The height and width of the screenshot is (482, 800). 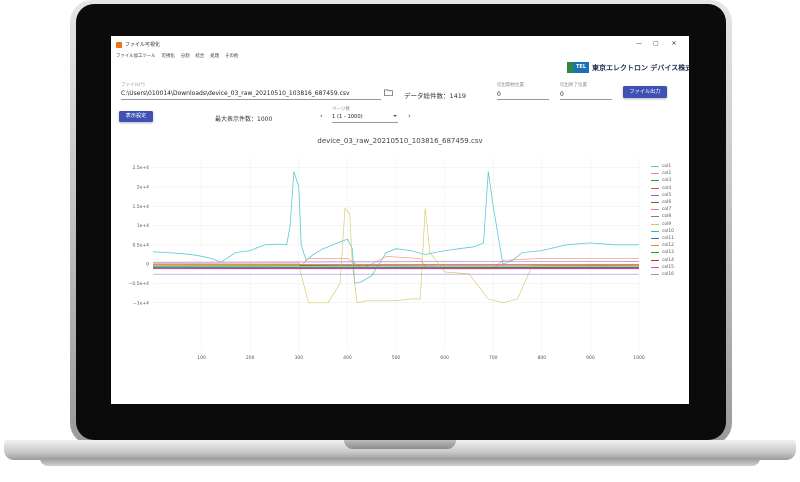 I want to click on legend-item-col12: col12, so click(x=662, y=245).